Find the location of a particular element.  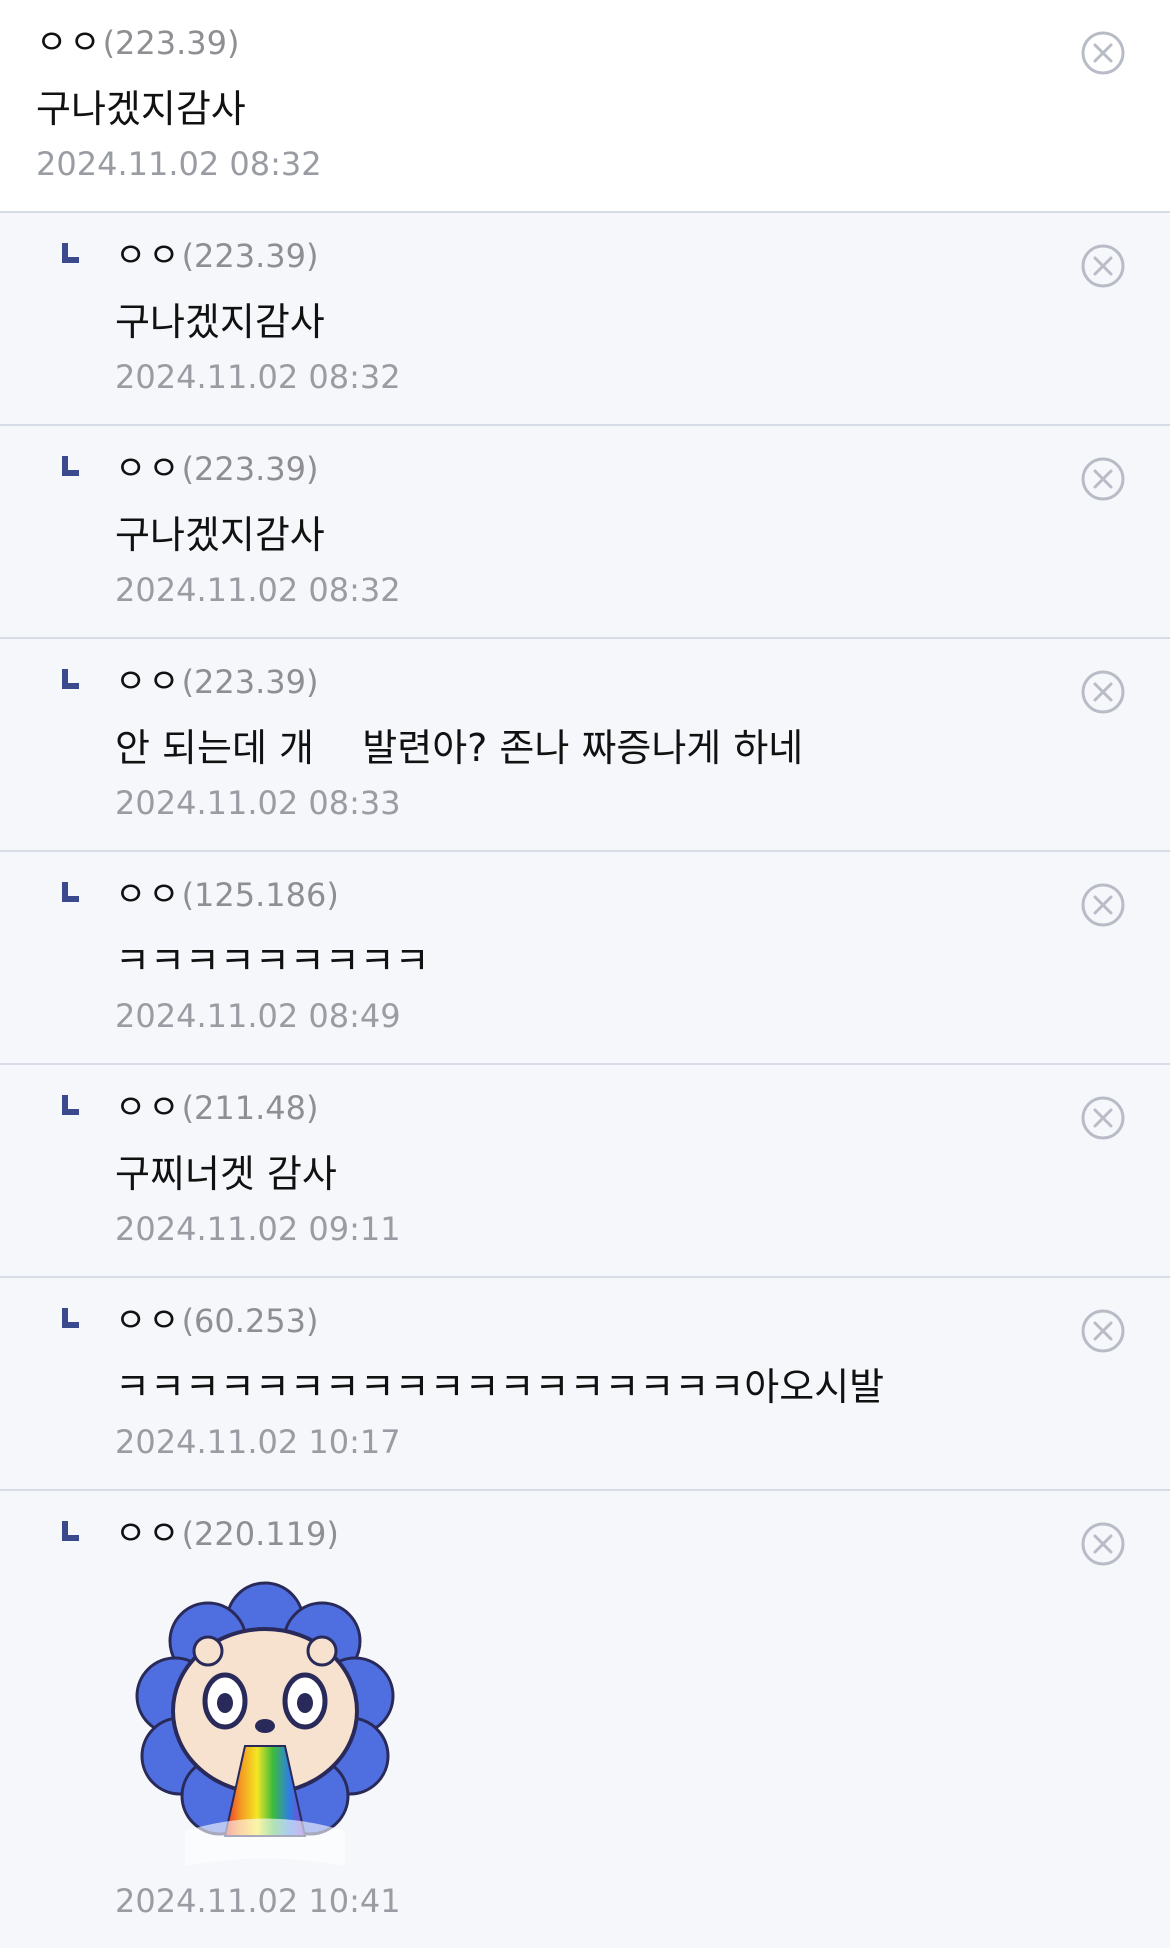

comment-date: 2024.11.02 09:11 is located at coordinates (258, 1229).